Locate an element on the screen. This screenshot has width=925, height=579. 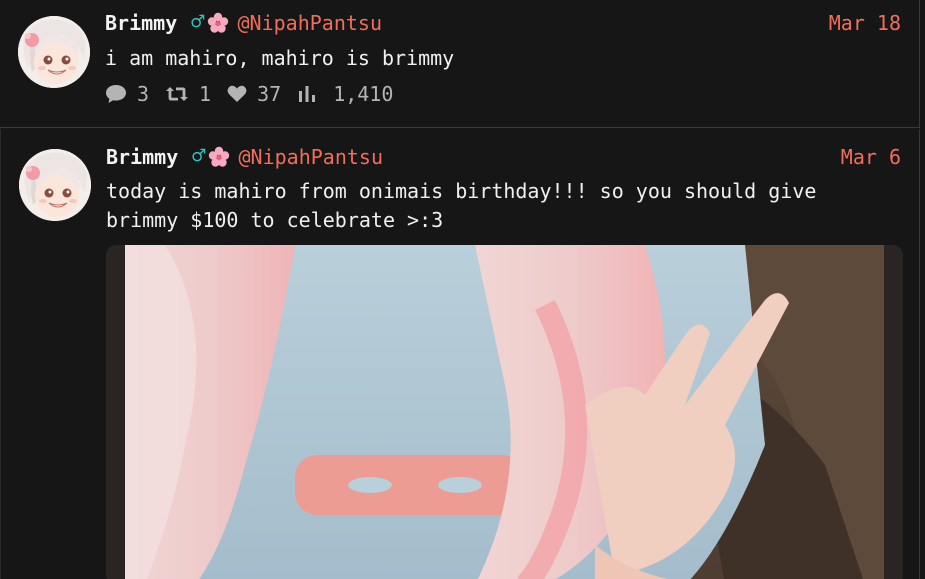
tweet-date: Mar 6 is located at coordinates (871, 157).